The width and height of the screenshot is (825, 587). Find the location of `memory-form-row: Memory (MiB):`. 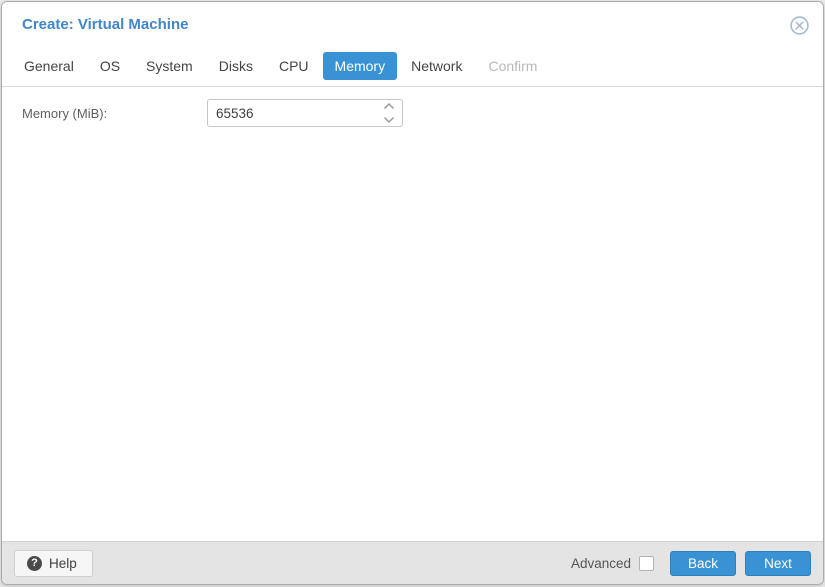

memory-form-row: Memory (MiB): is located at coordinates (412, 113).